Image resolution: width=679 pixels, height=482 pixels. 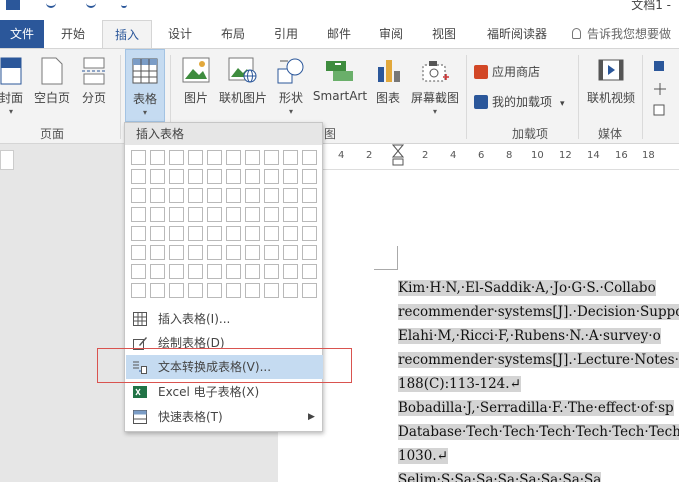 What do you see at coordinates (519, 102) in the screenshot?
I see `my-addins-button: 我的加载项 ▾` at bounding box center [519, 102].